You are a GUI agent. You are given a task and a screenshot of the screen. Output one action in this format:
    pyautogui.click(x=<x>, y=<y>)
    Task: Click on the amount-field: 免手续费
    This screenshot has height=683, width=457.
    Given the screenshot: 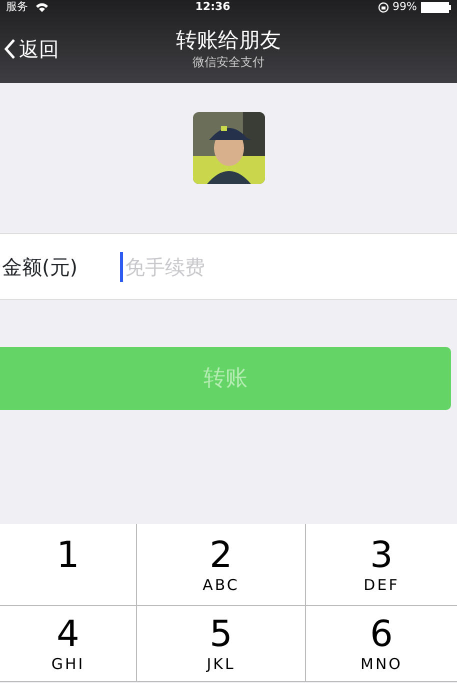 What is the action you would take?
    pyautogui.click(x=290, y=266)
    